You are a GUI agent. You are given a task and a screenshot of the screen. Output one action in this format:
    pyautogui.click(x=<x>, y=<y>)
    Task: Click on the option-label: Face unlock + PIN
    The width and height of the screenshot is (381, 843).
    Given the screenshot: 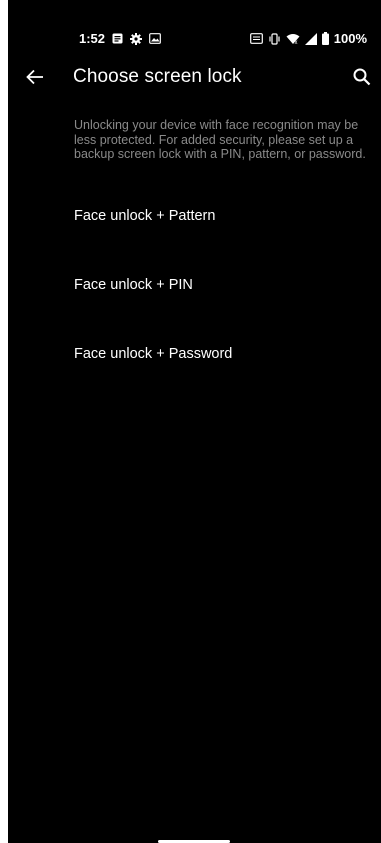 What is the action you would take?
    pyautogui.click(x=133, y=285)
    